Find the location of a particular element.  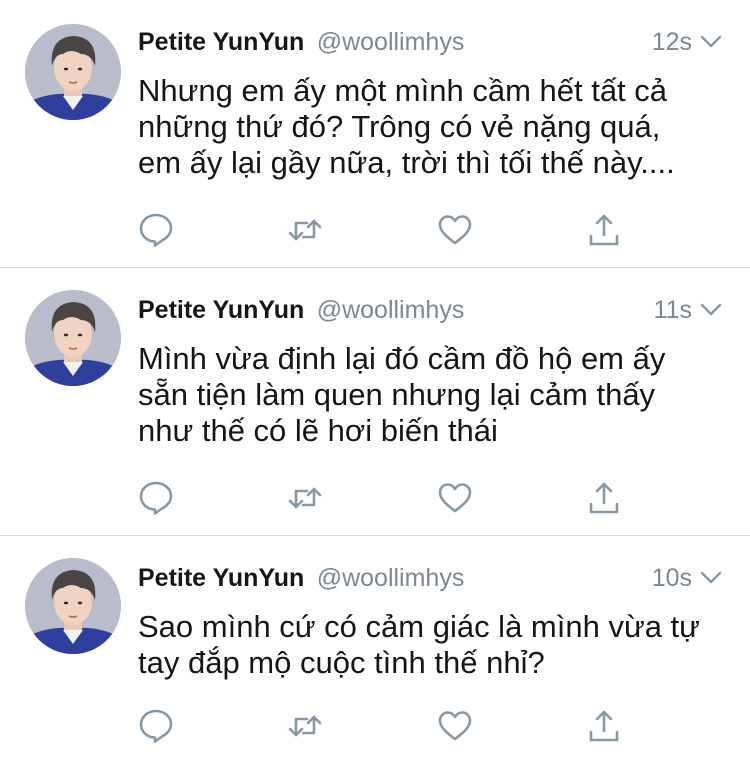

timestamp: 12s is located at coordinates (672, 42).